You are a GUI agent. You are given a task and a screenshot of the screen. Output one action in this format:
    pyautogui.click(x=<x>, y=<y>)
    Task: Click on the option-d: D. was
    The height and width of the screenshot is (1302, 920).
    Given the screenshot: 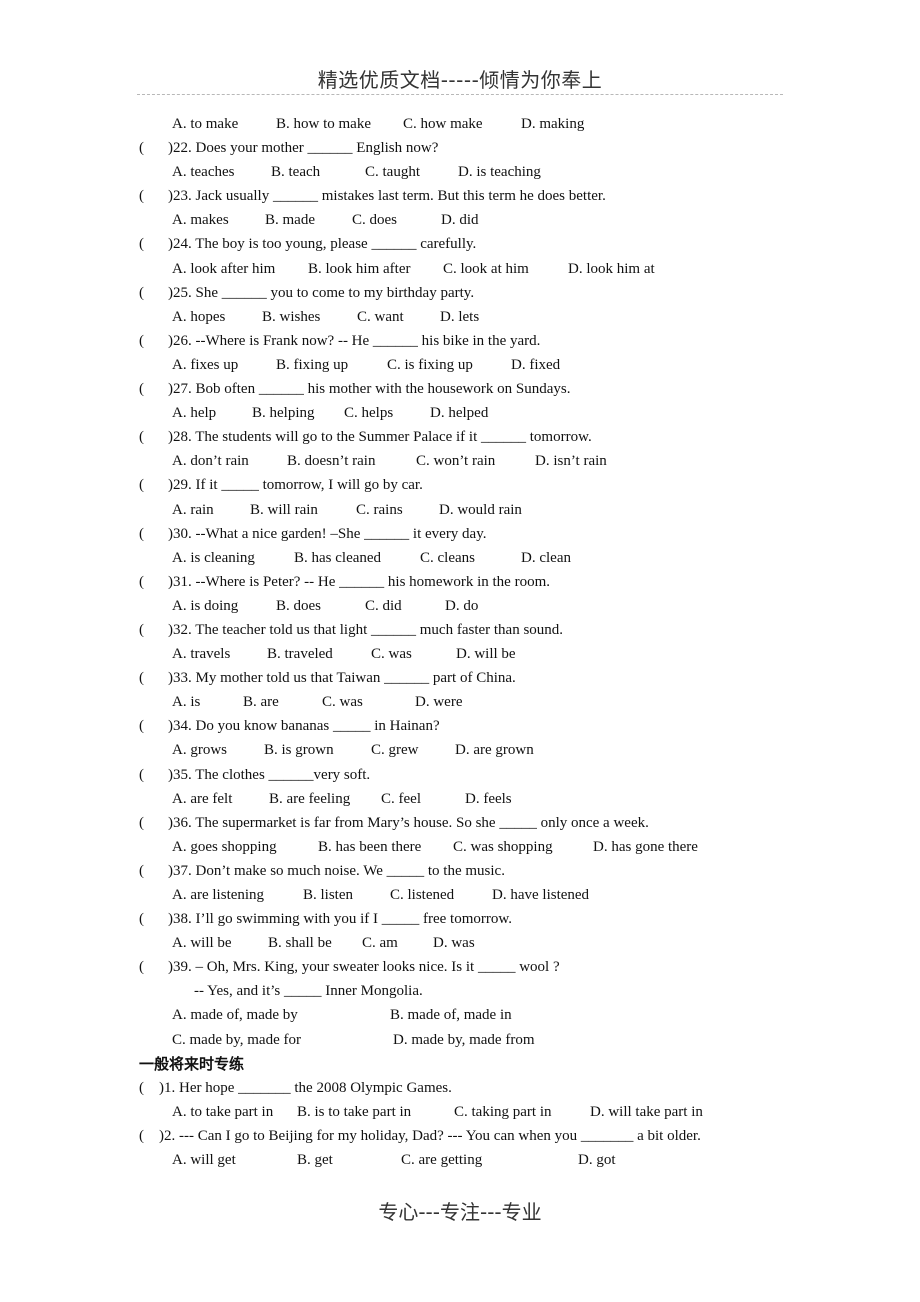 What is the action you would take?
    pyautogui.click(x=454, y=943)
    